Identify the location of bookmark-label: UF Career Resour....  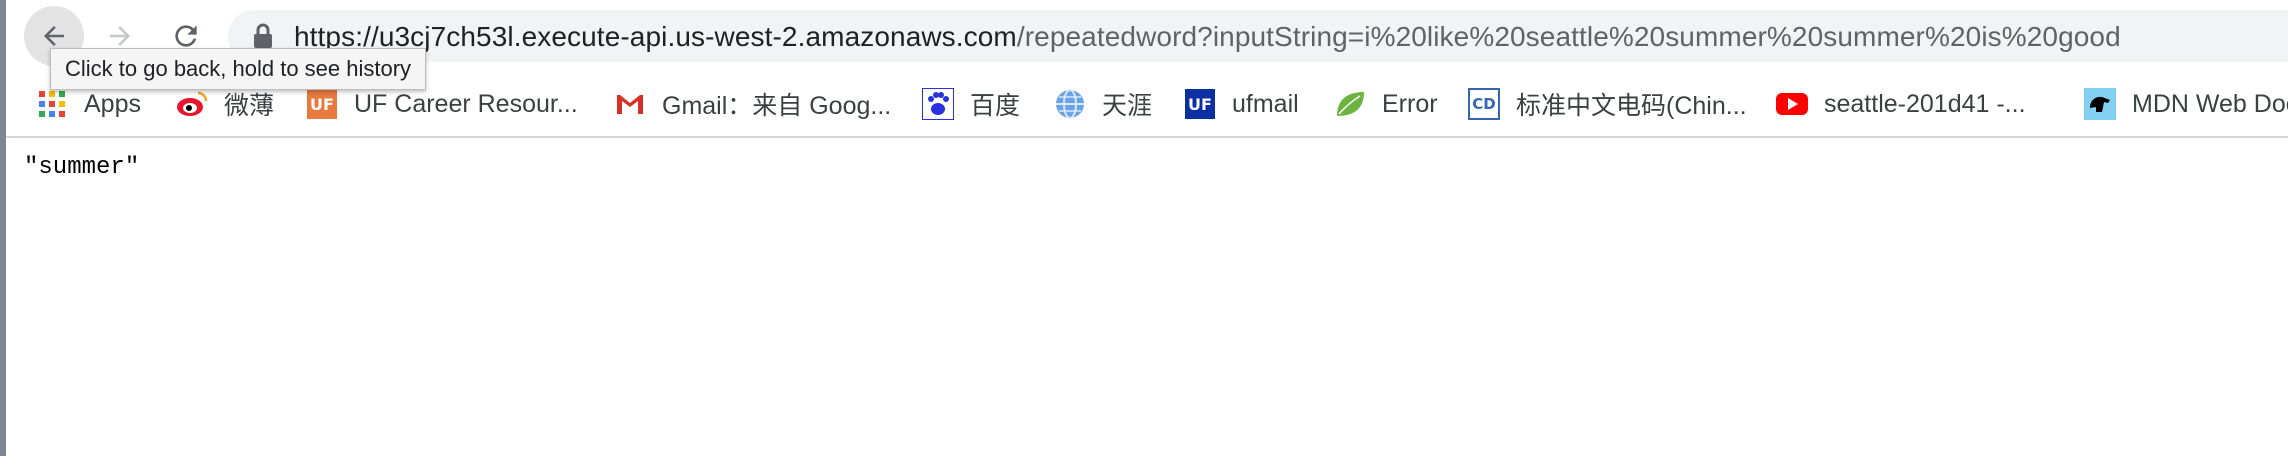
(466, 103).